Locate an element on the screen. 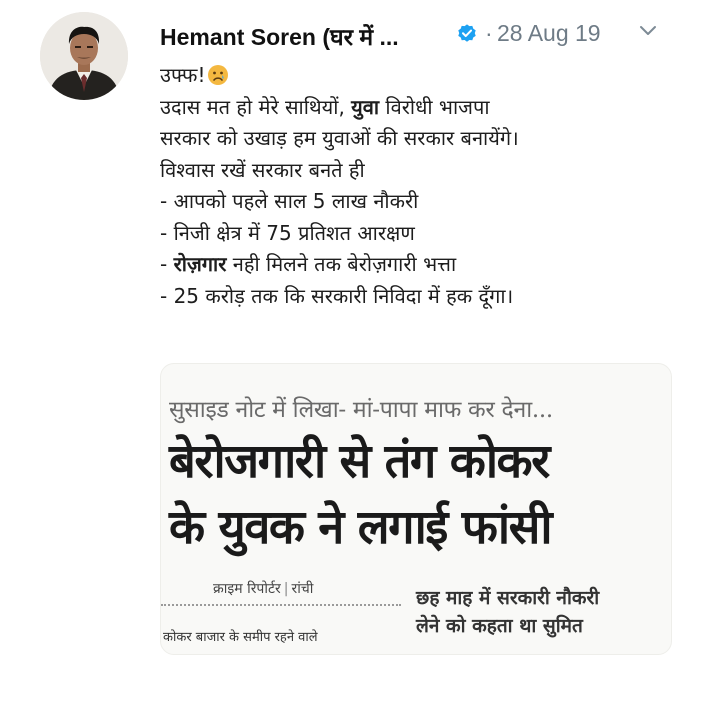 This screenshot has width=720, height=703. tweet-text-bold: युवा is located at coordinates (365, 106).